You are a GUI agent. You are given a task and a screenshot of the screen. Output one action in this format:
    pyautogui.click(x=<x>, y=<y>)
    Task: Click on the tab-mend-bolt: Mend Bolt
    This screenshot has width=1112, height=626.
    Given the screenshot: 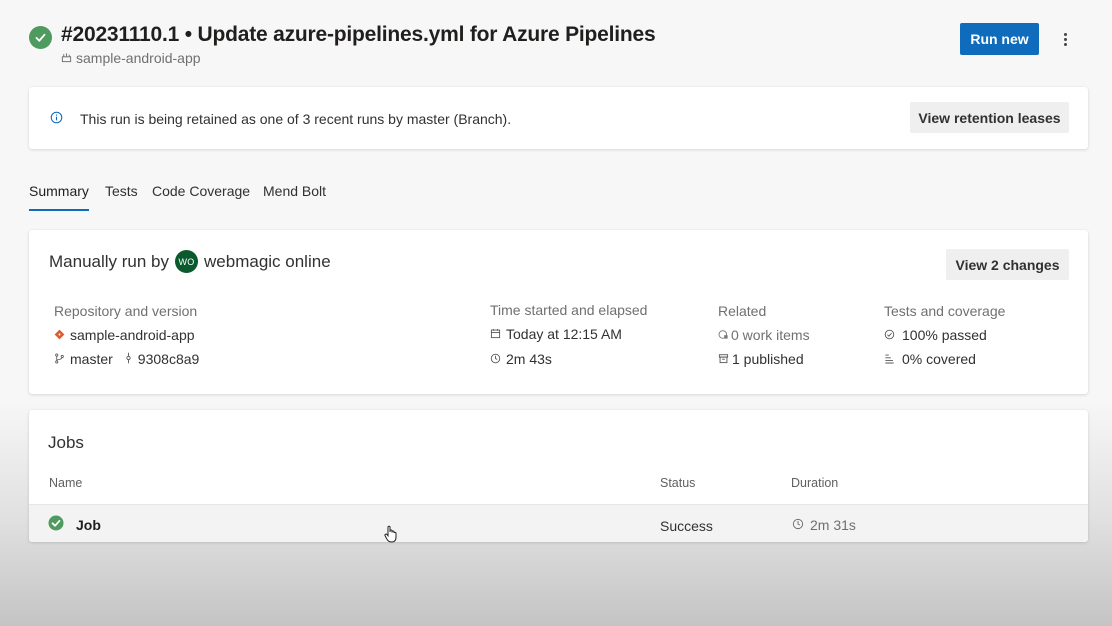 What is the action you would take?
    pyautogui.click(x=294, y=191)
    